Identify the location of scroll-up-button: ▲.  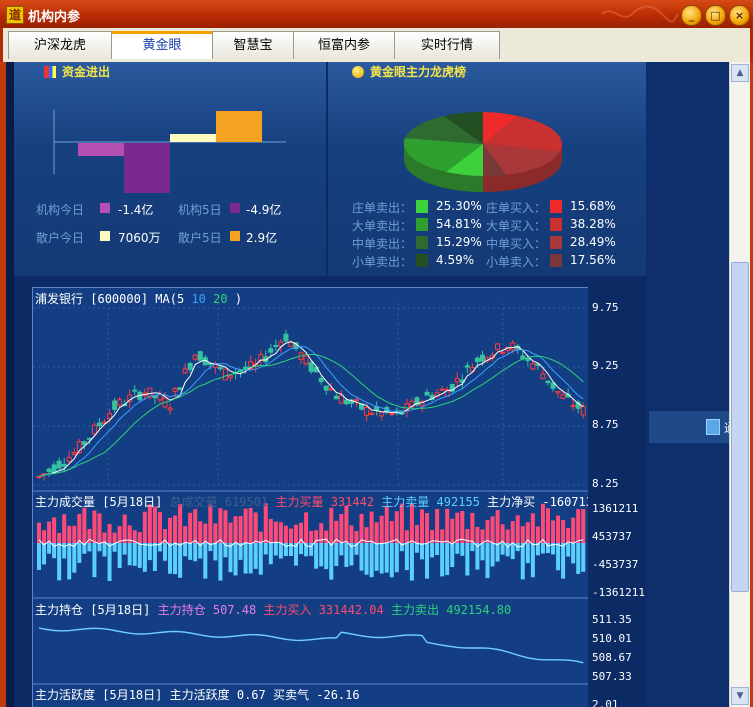
(740, 73).